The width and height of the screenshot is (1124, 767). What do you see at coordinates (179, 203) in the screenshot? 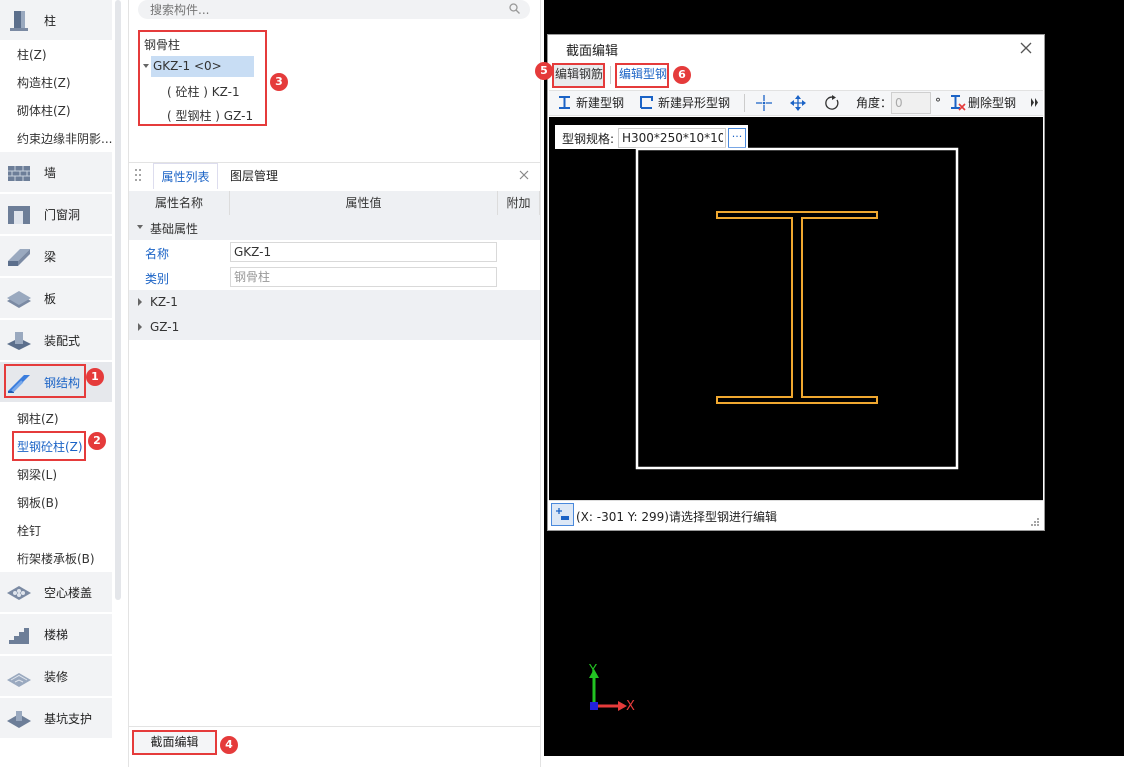
I see `column-header-name: 属性名称` at bounding box center [179, 203].